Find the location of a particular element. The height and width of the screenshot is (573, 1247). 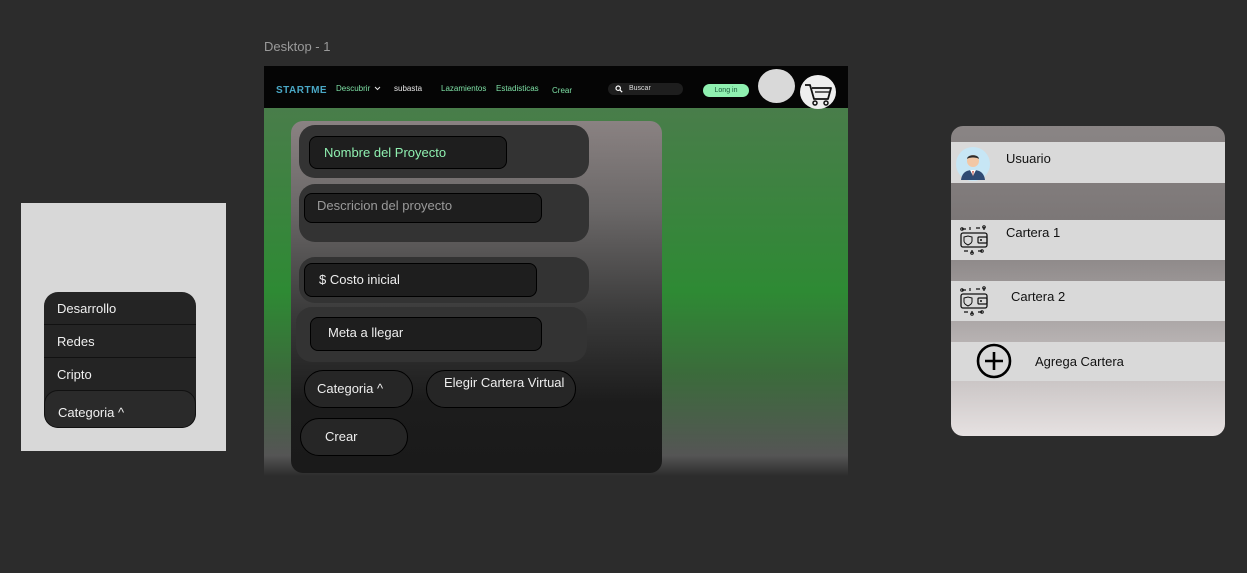

search-bar: Buscar is located at coordinates (645, 89).